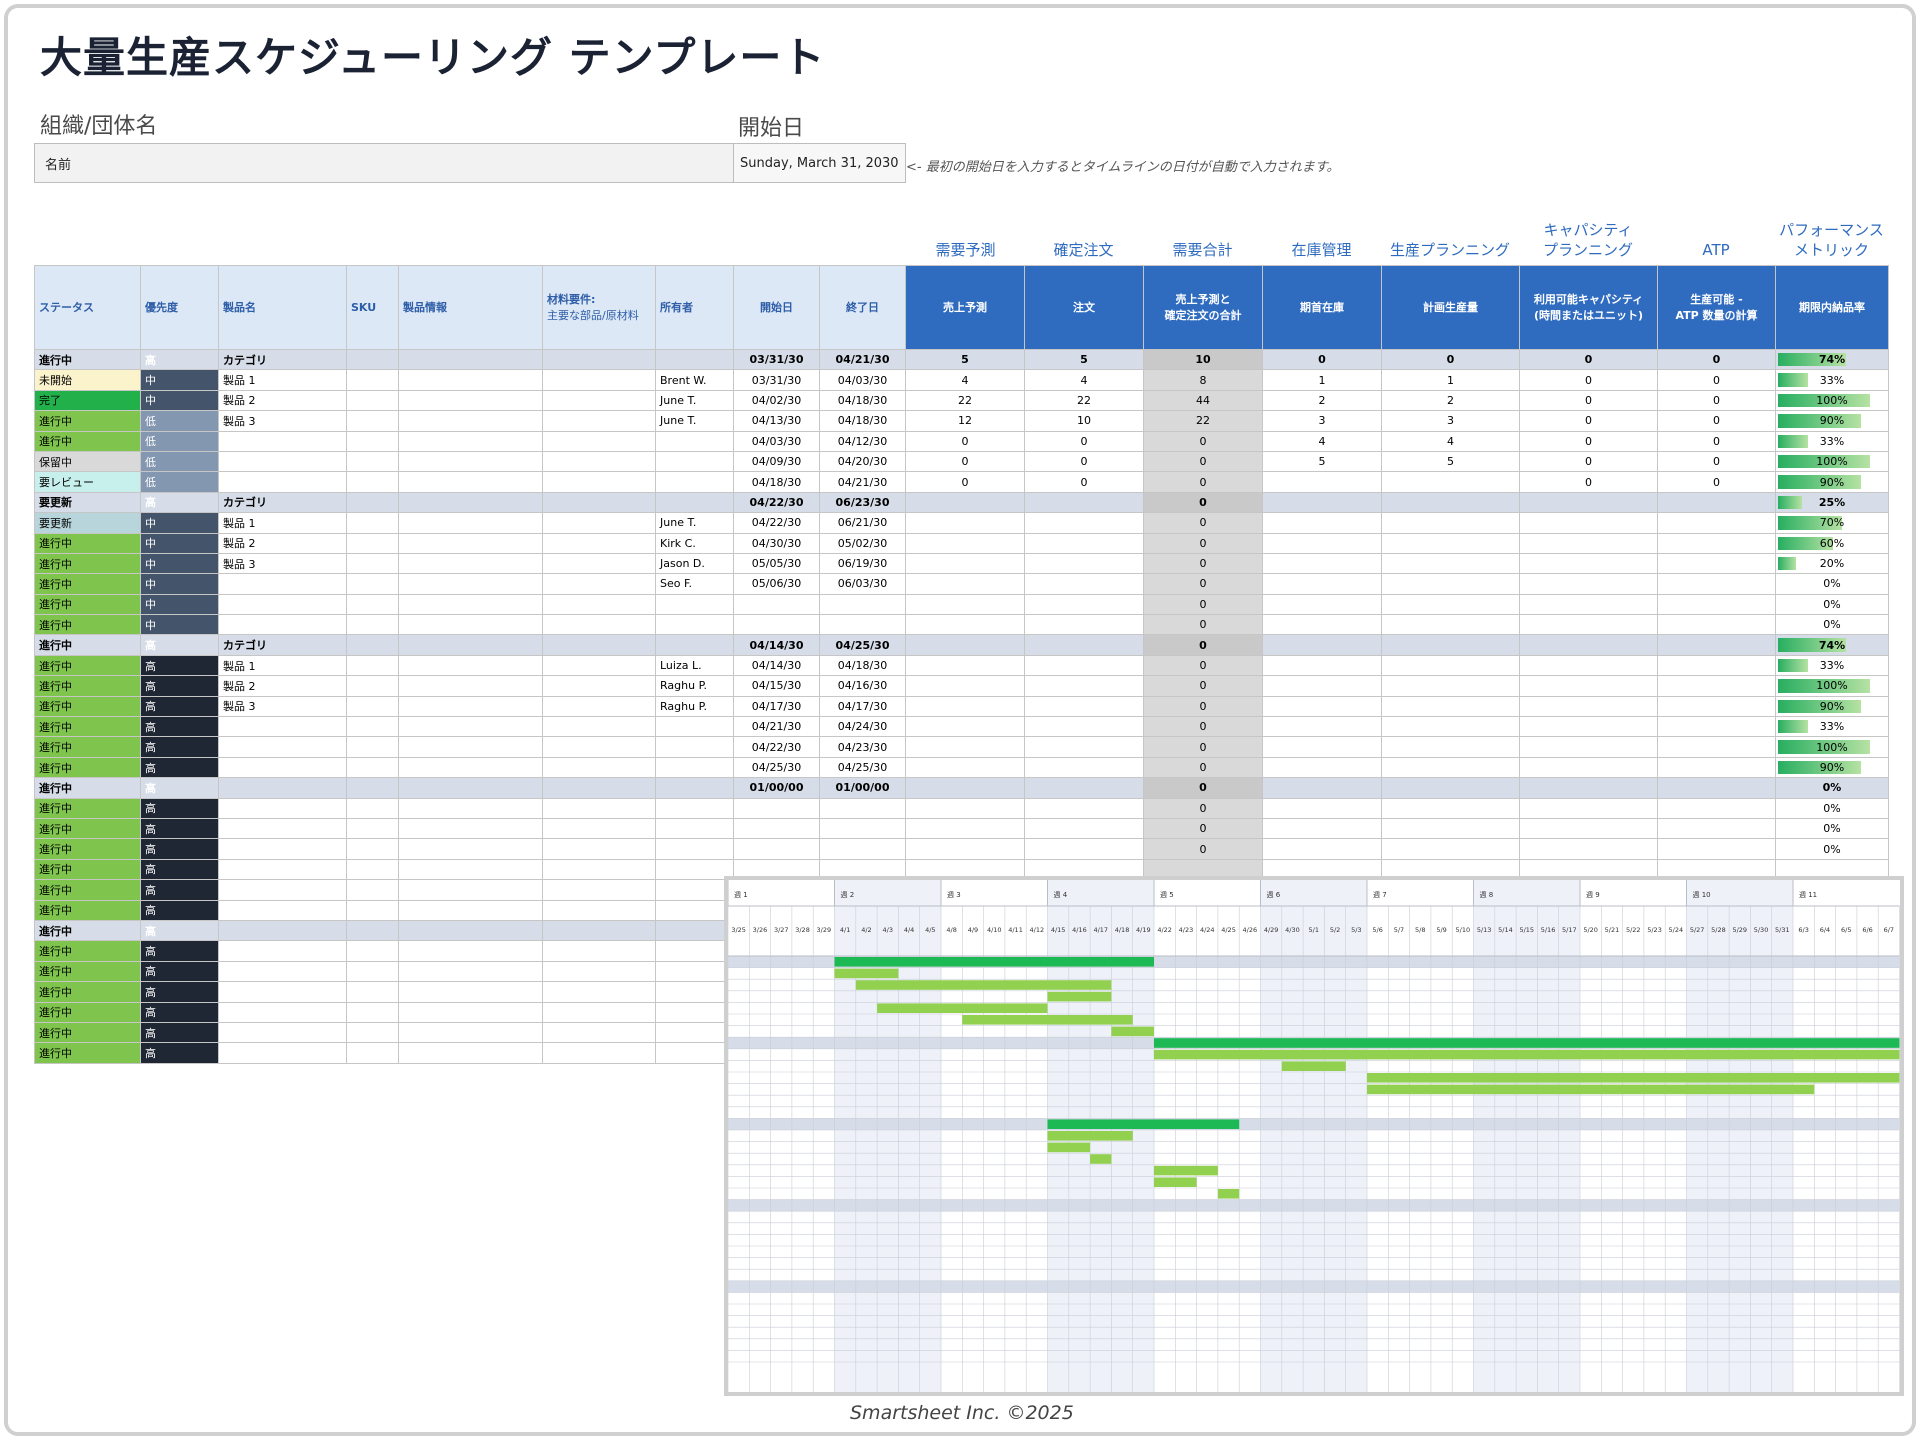 The width and height of the screenshot is (1920, 1440). What do you see at coordinates (282, 359) in the screenshot?
I see `product-cell: カテゴリ` at bounding box center [282, 359].